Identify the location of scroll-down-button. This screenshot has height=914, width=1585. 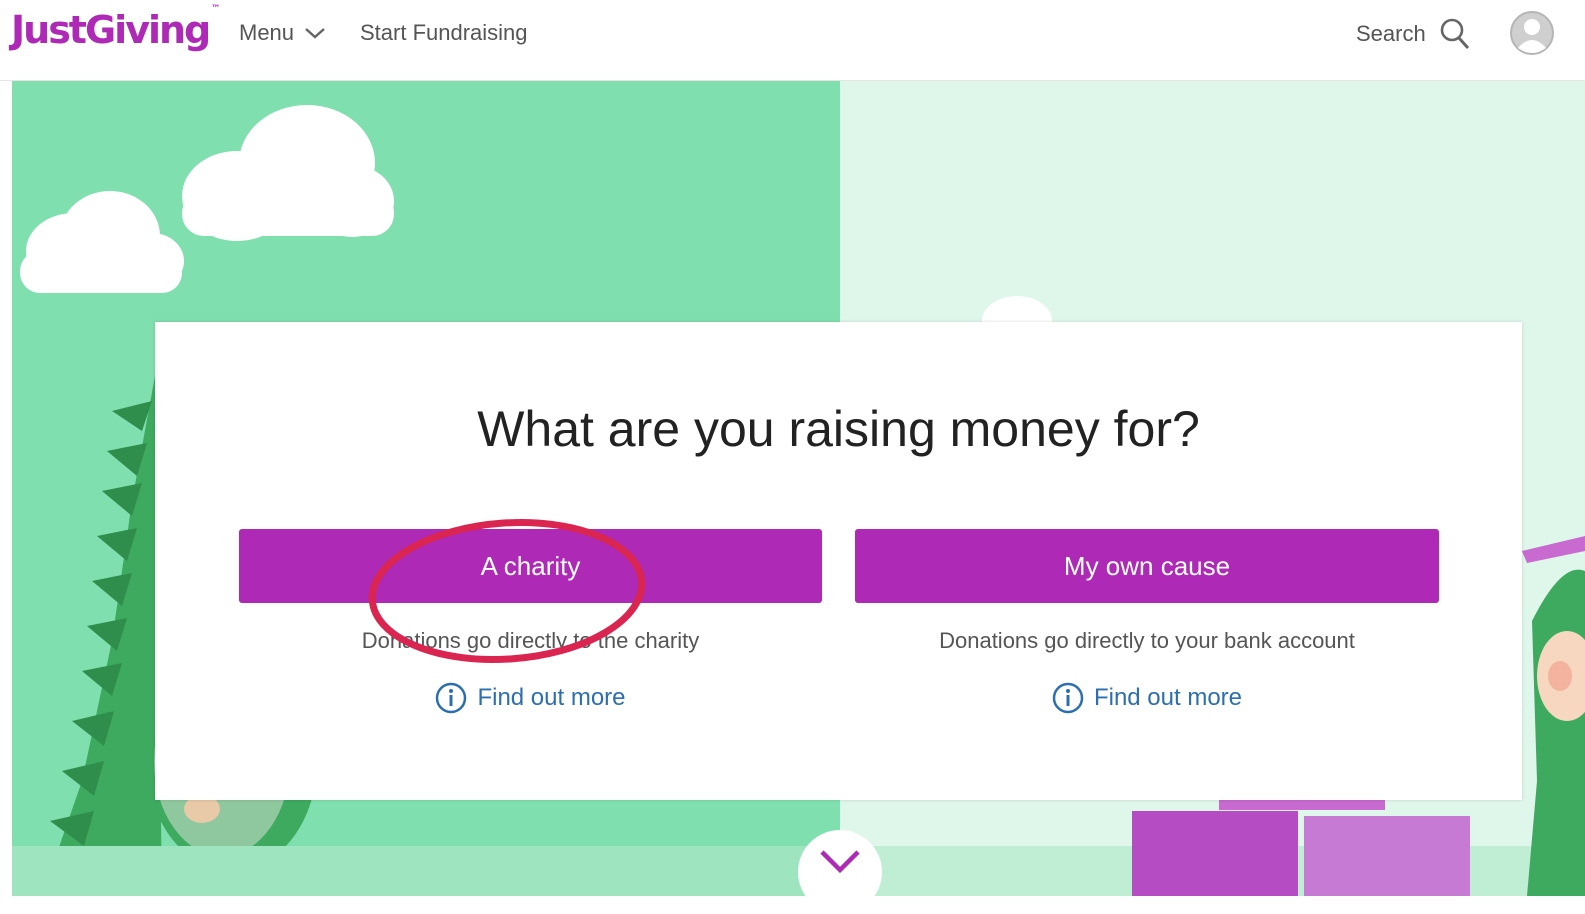
(840, 872).